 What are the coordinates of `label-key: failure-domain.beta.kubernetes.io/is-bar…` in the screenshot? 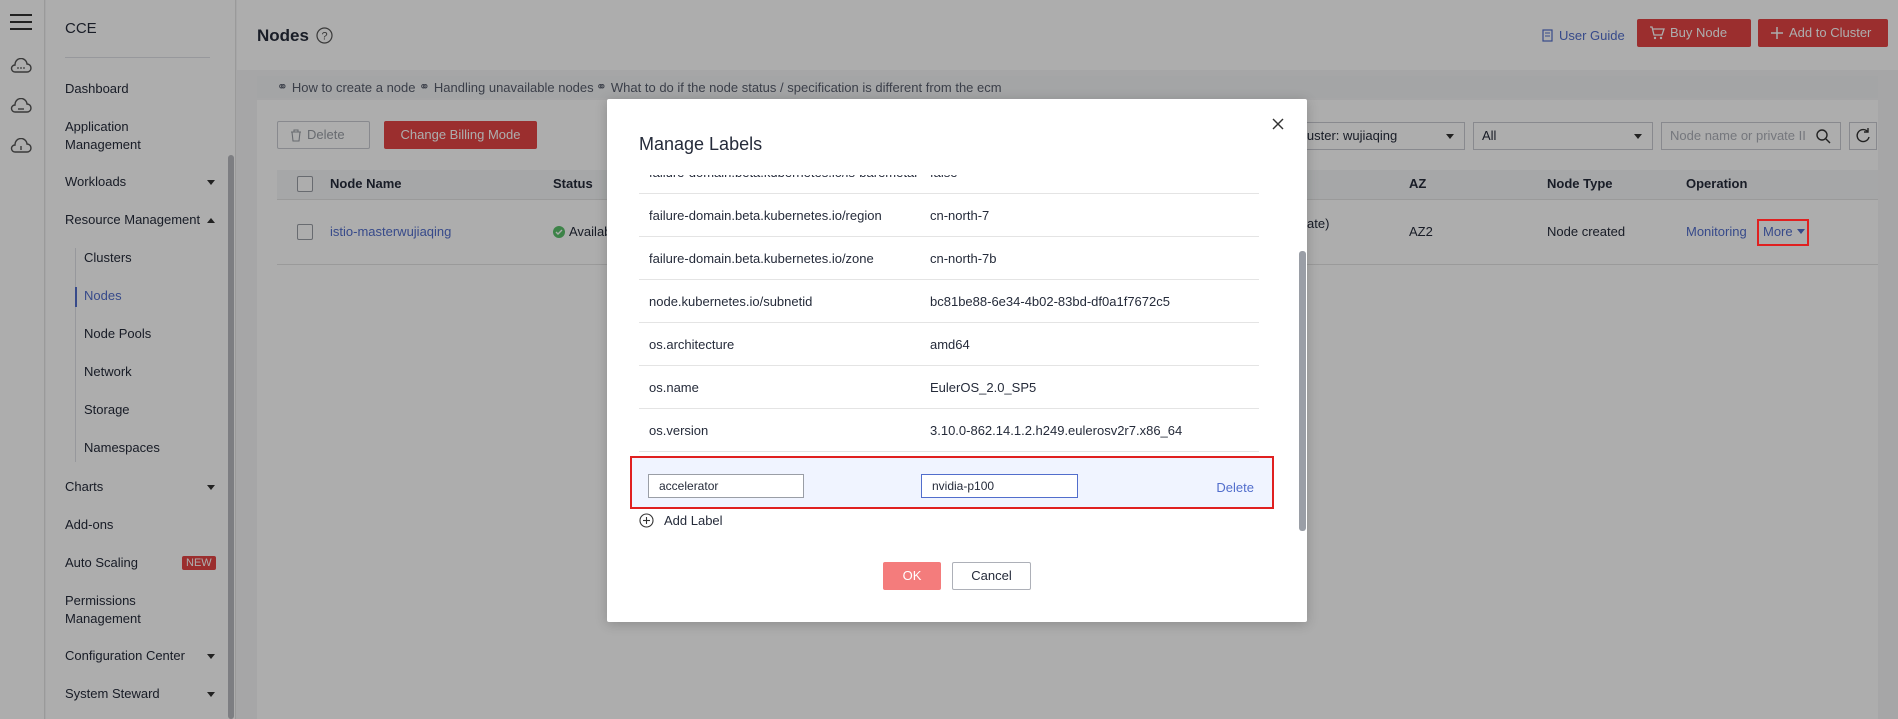 It's located at (783, 177).